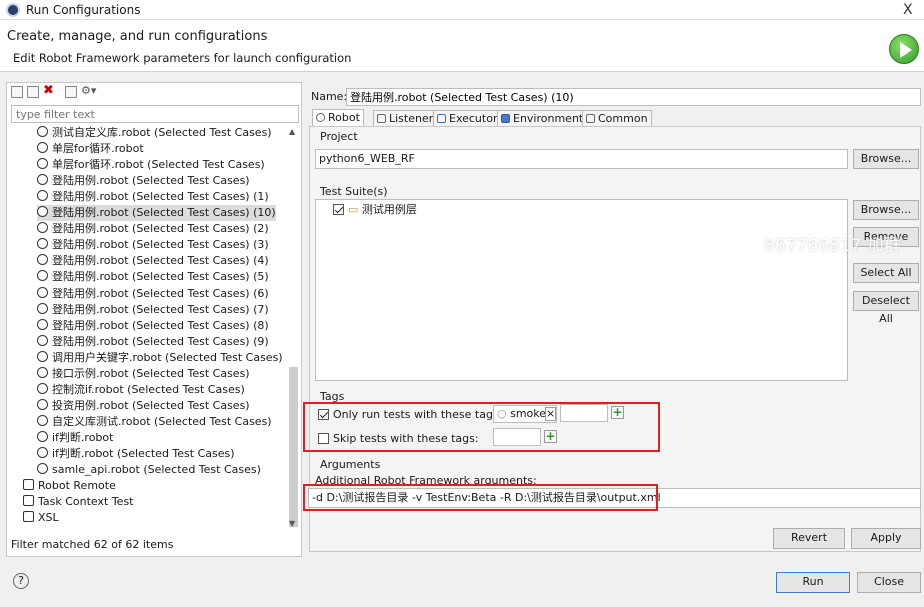  Describe the element at coordinates (338, 118) in the screenshot. I see `tab-robot: Robot` at that location.